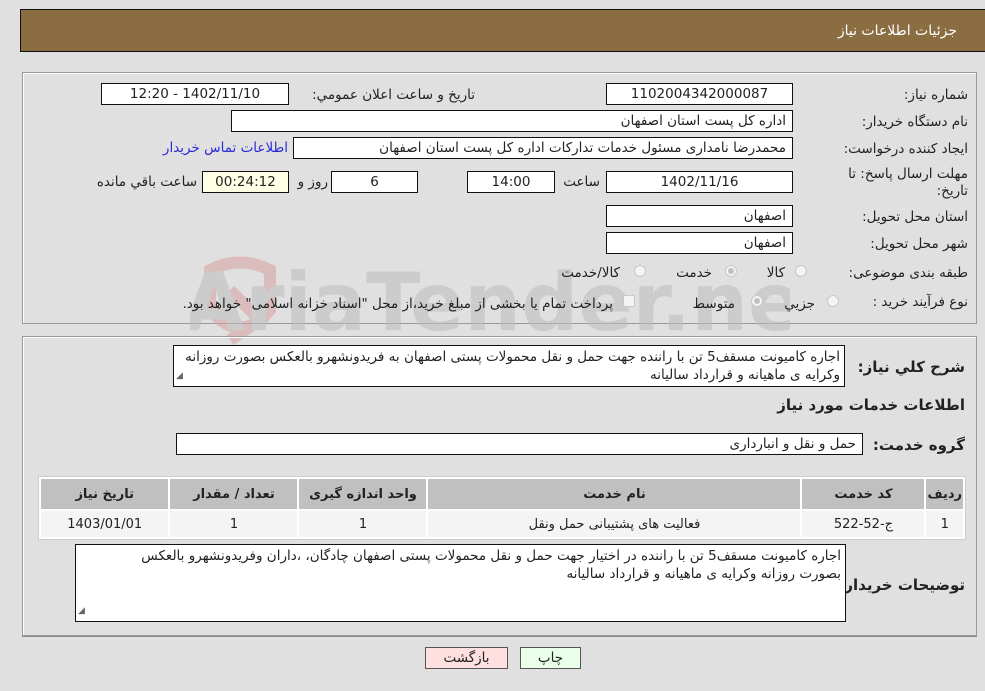 The height and width of the screenshot is (691, 985). I want to click on purchase-option-medium: متوسط, so click(713, 304).